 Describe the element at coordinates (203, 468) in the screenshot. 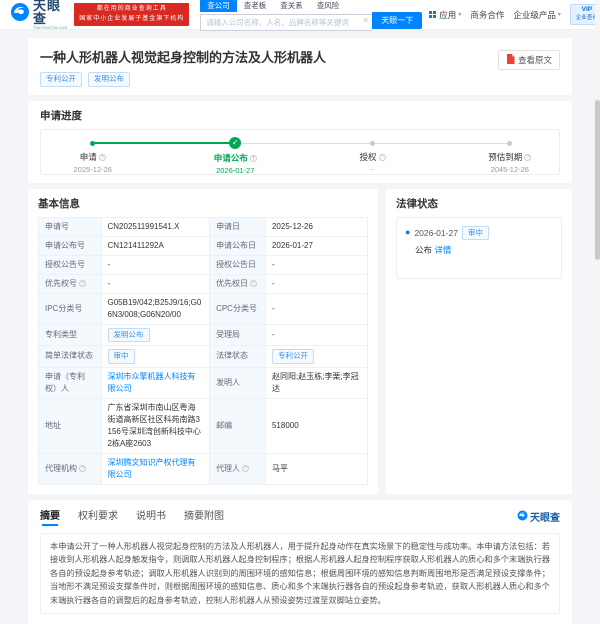

I see `table-row: 代理机构? 深圳腾文知识产权代理有限公司 代理人? 马平` at that location.